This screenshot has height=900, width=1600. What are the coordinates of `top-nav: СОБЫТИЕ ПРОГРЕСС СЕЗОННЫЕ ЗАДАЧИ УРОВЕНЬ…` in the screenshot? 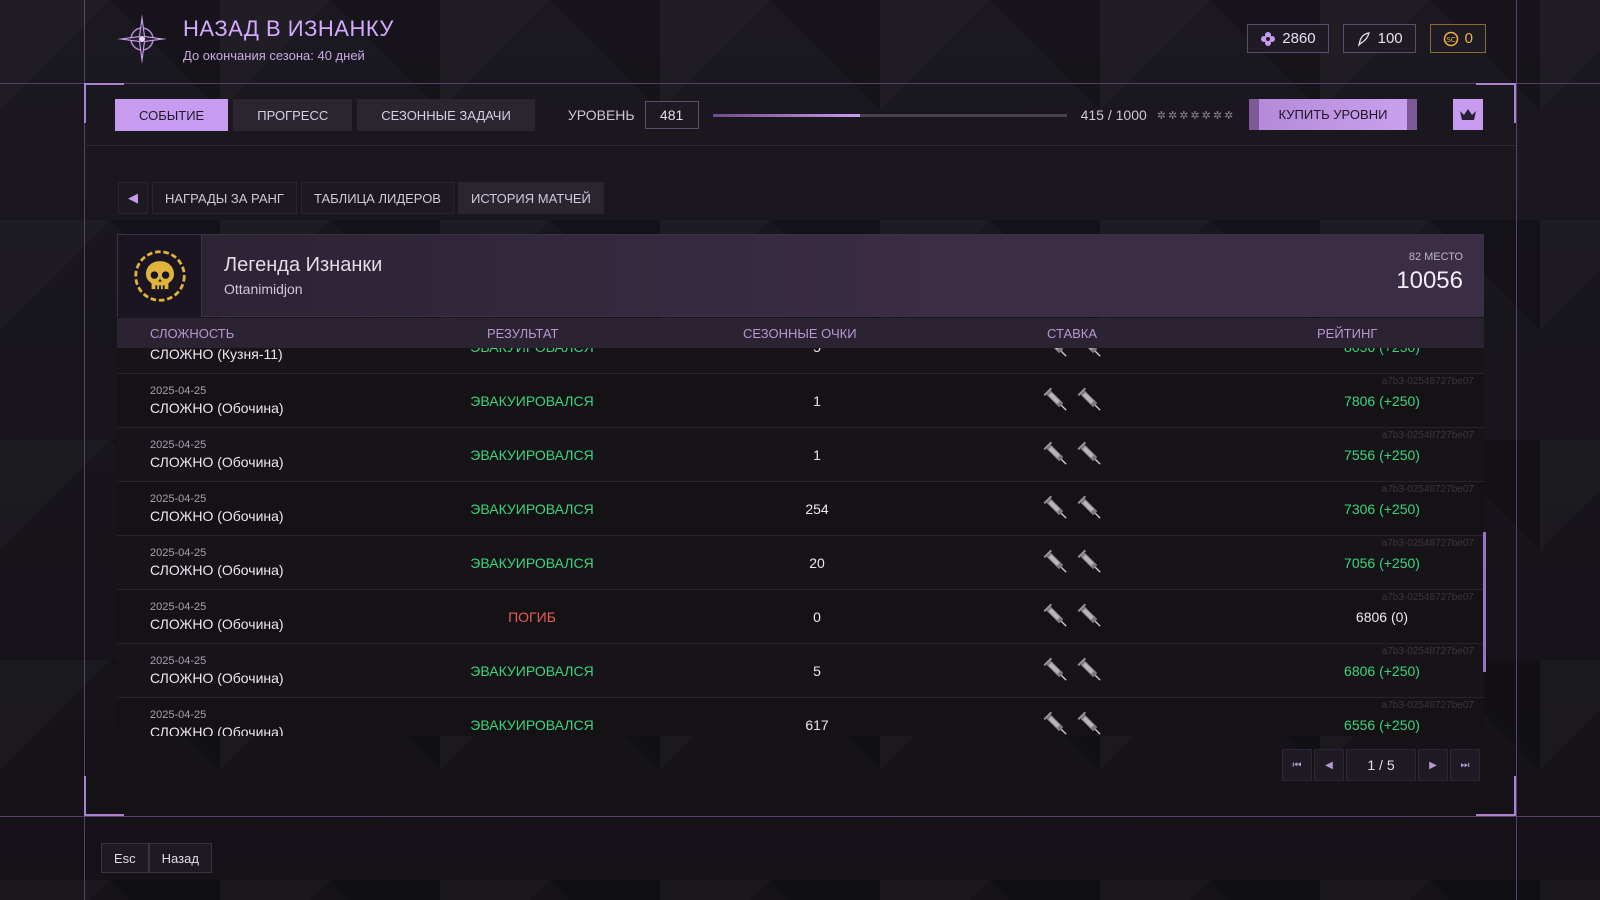 It's located at (800, 115).